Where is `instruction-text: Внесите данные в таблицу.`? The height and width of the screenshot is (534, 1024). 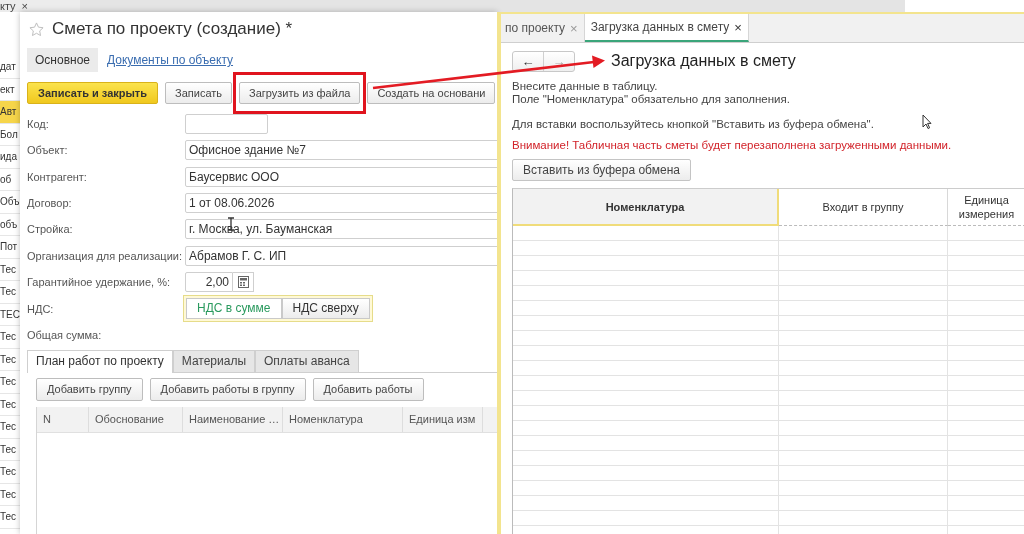
instruction-text: Внесите данные в таблицу. is located at coordinates (585, 86).